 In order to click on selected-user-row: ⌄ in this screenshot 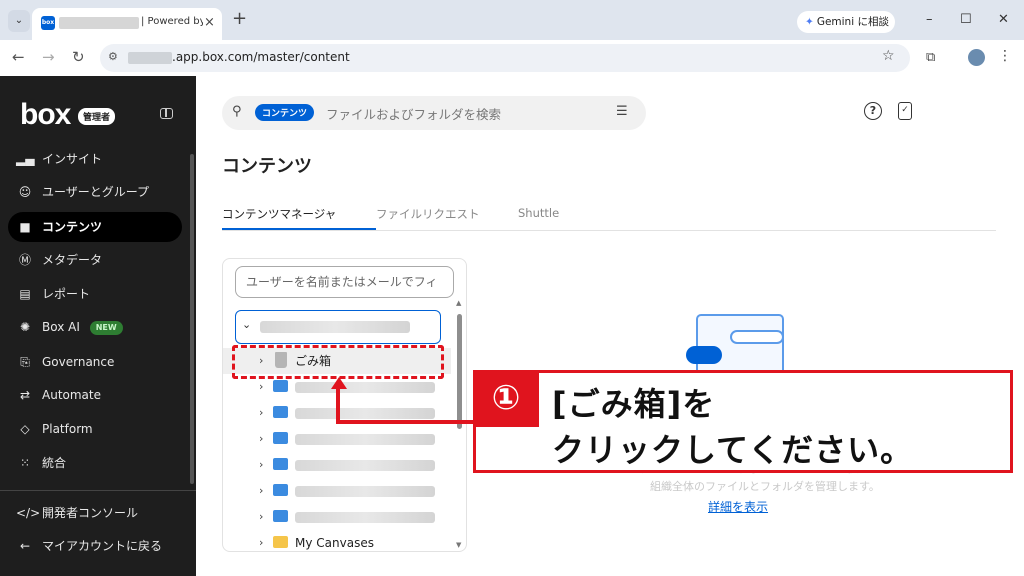, I will do `click(338, 327)`.